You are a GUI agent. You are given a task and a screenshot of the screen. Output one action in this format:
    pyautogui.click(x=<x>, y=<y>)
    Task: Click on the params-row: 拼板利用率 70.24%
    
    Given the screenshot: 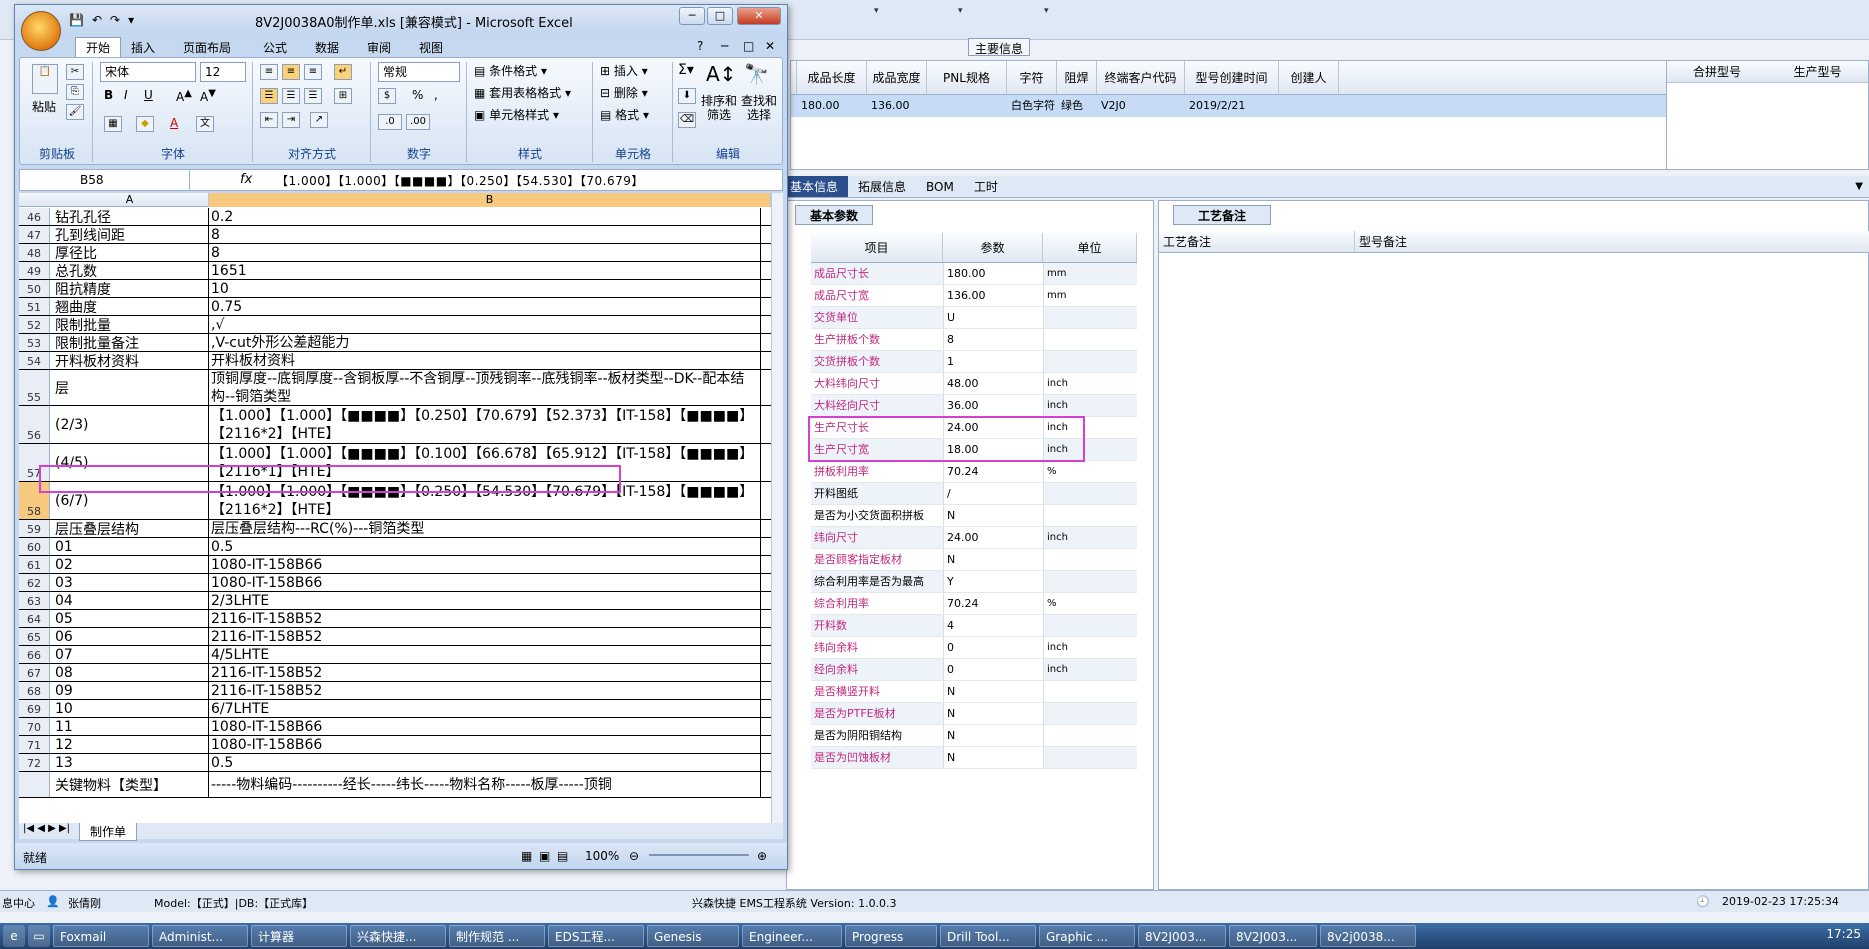 What is the action you would take?
    pyautogui.click(x=974, y=472)
    